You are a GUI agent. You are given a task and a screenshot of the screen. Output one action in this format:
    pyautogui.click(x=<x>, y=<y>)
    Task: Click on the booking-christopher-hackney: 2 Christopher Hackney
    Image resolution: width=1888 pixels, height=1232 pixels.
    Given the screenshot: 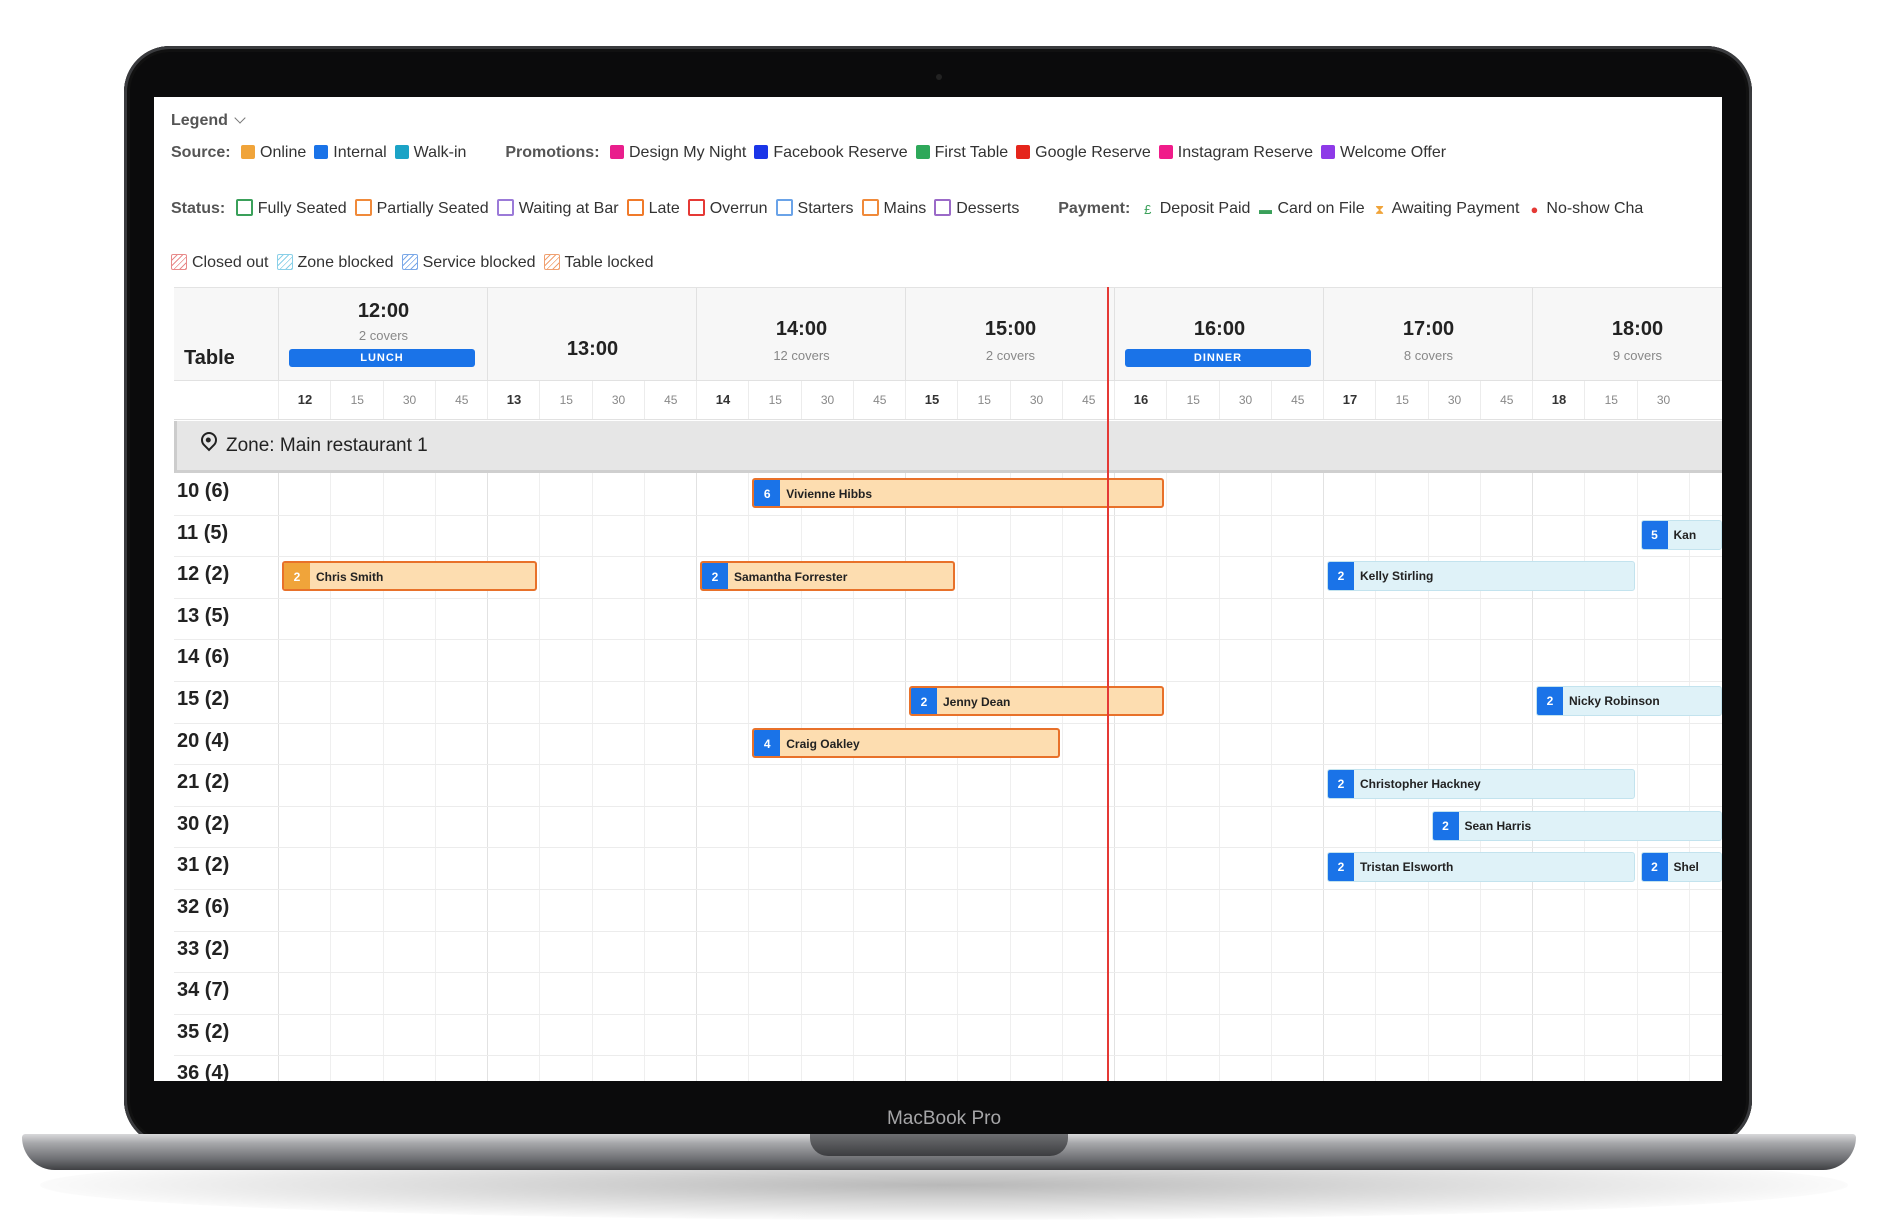 What is the action you would take?
    pyautogui.click(x=1481, y=784)
    